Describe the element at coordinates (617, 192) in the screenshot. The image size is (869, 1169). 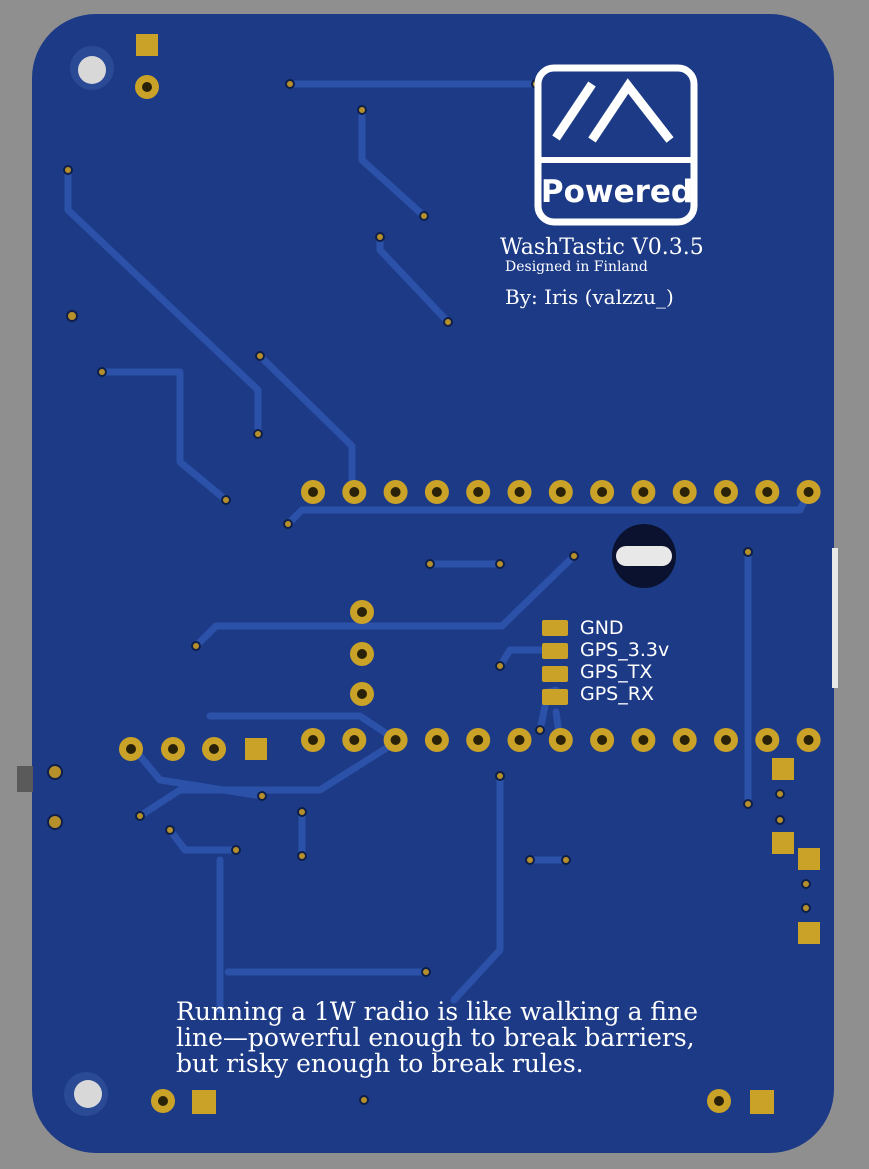
I see `logo-label: Powered` at that location.